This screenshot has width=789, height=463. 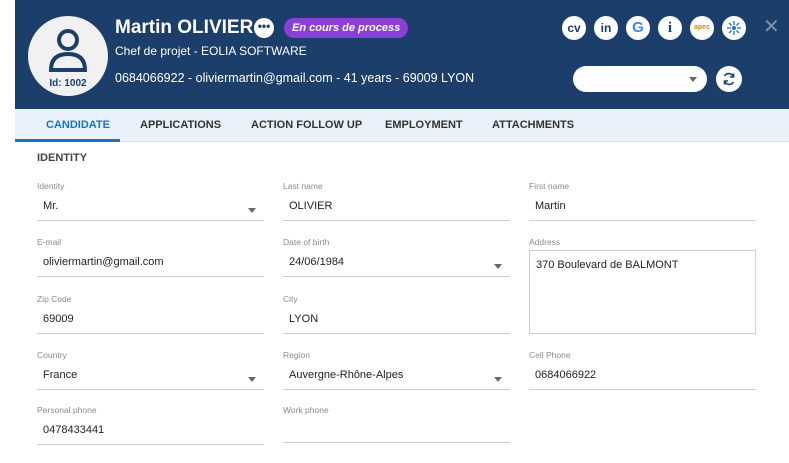 What do you see at coordinates (51, 186) in the screenshot?
I see `identity-label: Identity` at bounding box center [51, 186].